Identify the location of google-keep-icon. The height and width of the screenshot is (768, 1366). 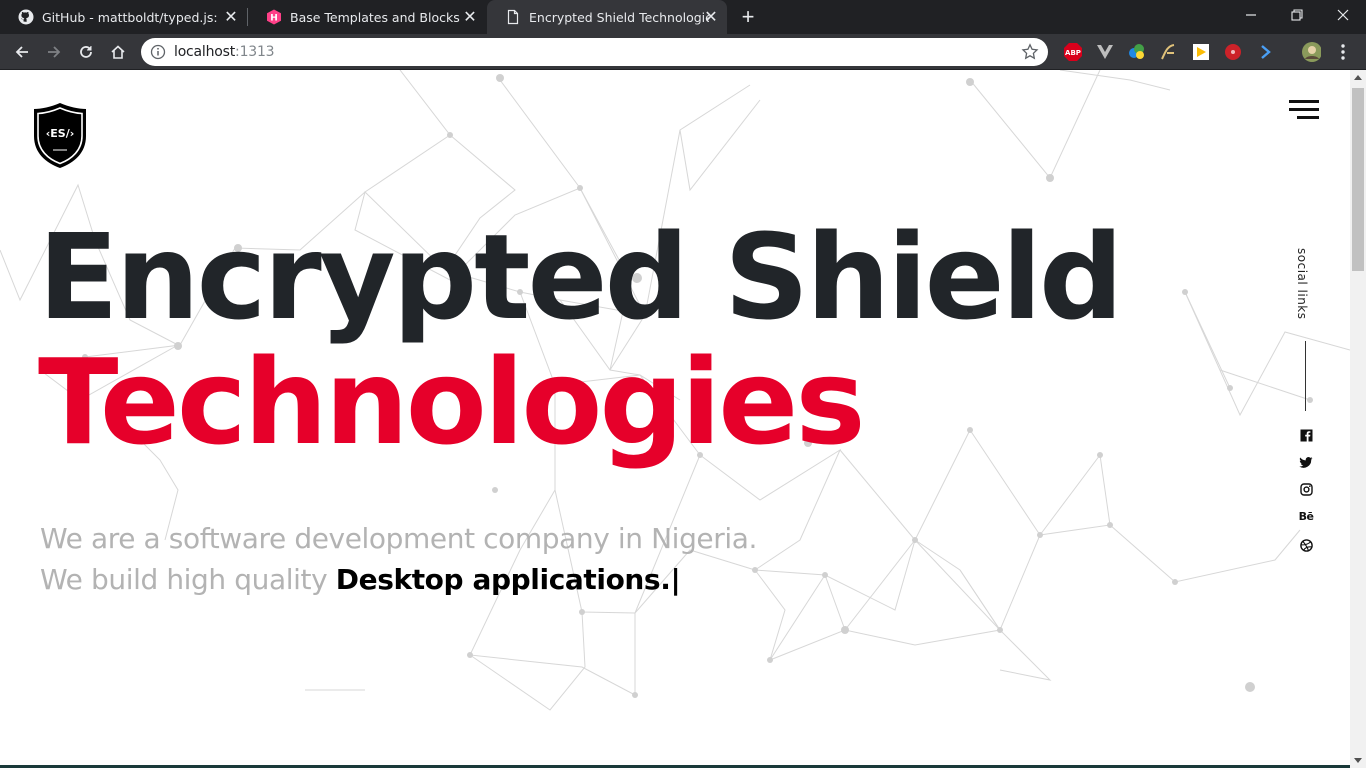
(1201, 52).